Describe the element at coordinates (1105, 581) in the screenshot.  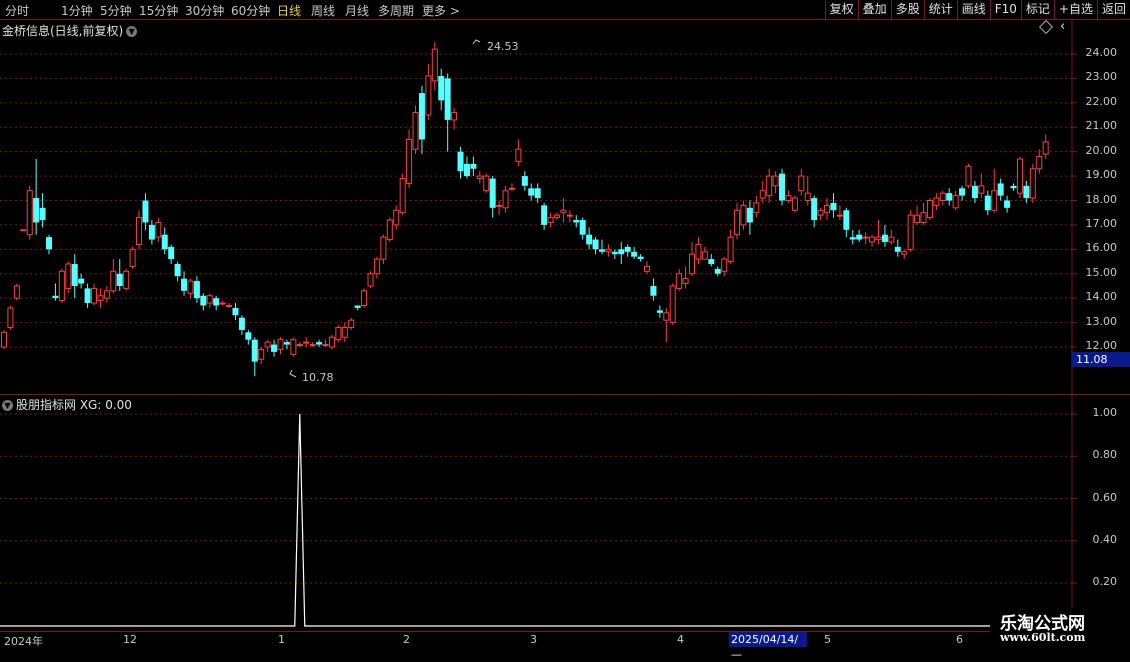
I see `indicator-axis-label: 0.20` at that location.